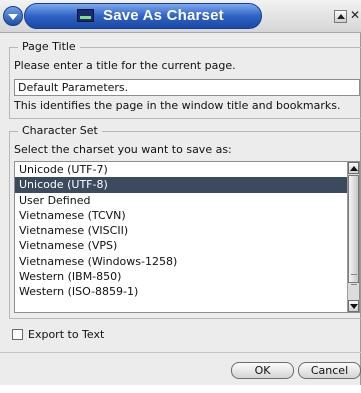 The height and width of the screenshot is (393, 361). What do you see at coordinates (187, 245) in the screenshot?
I see `list-item: Vietnamese (VPS)` at bounding box center [187, 245].